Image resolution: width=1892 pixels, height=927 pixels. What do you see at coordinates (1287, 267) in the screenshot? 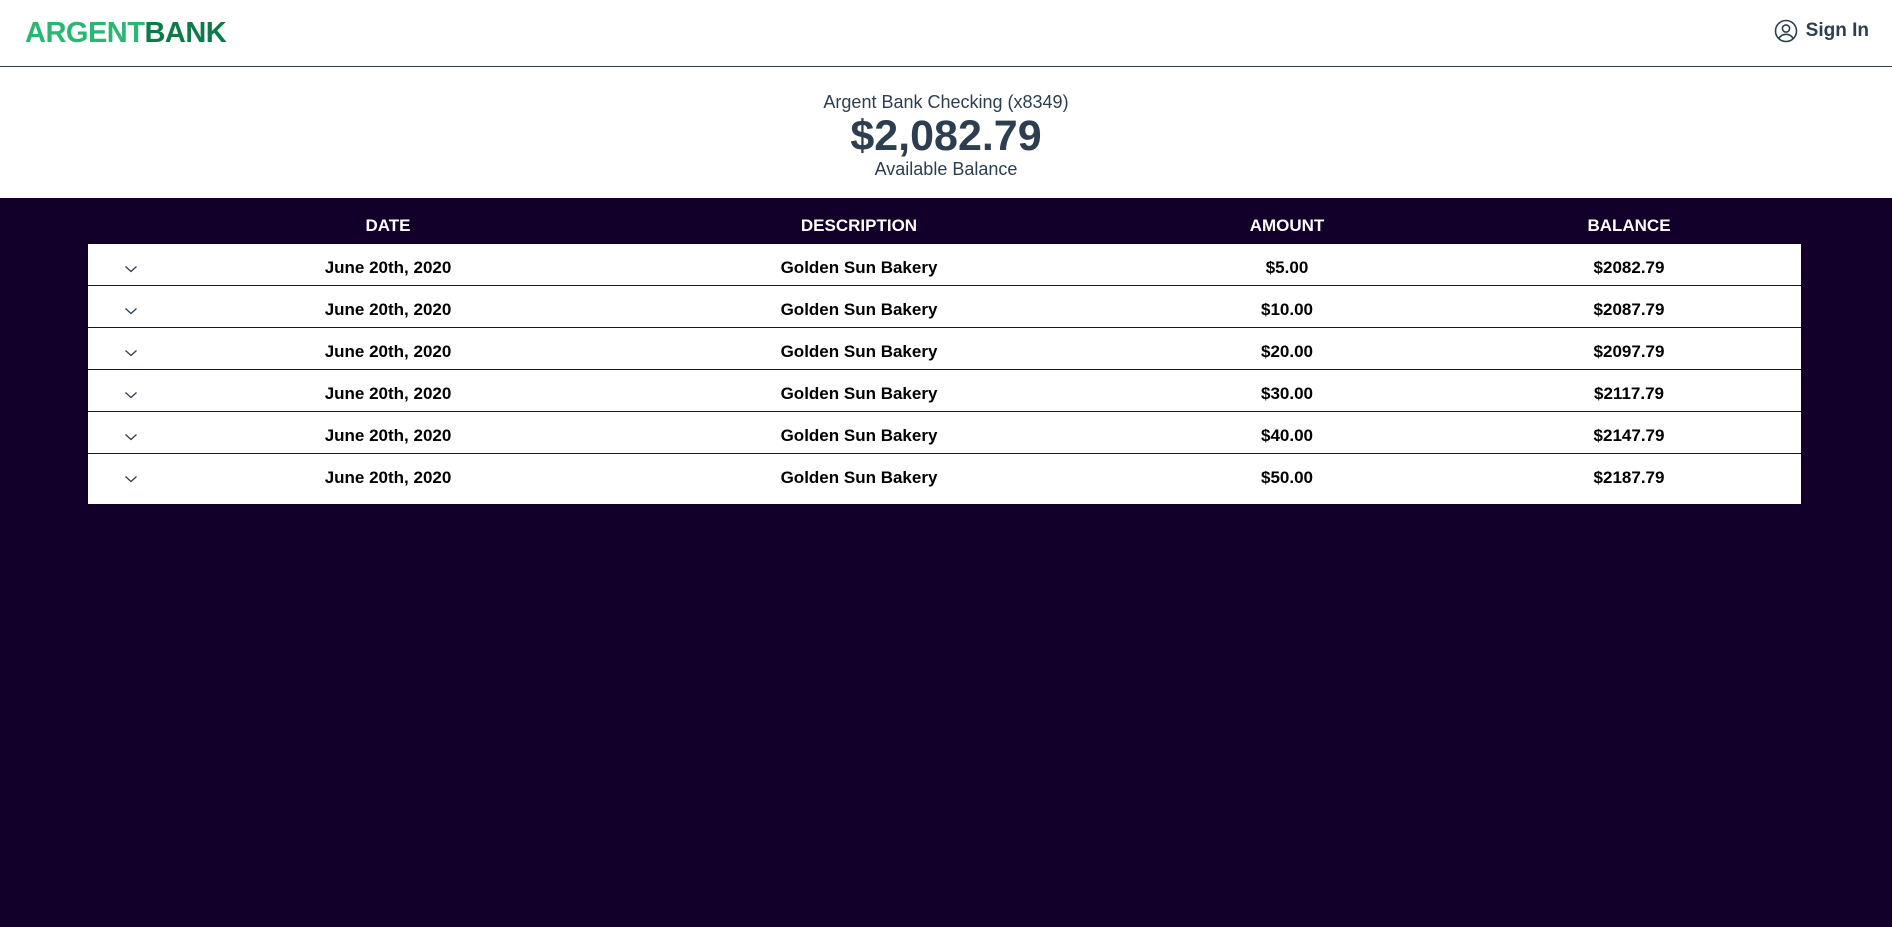
I see `transaction-amount: $5.00` at bounding box center [1287, 267].